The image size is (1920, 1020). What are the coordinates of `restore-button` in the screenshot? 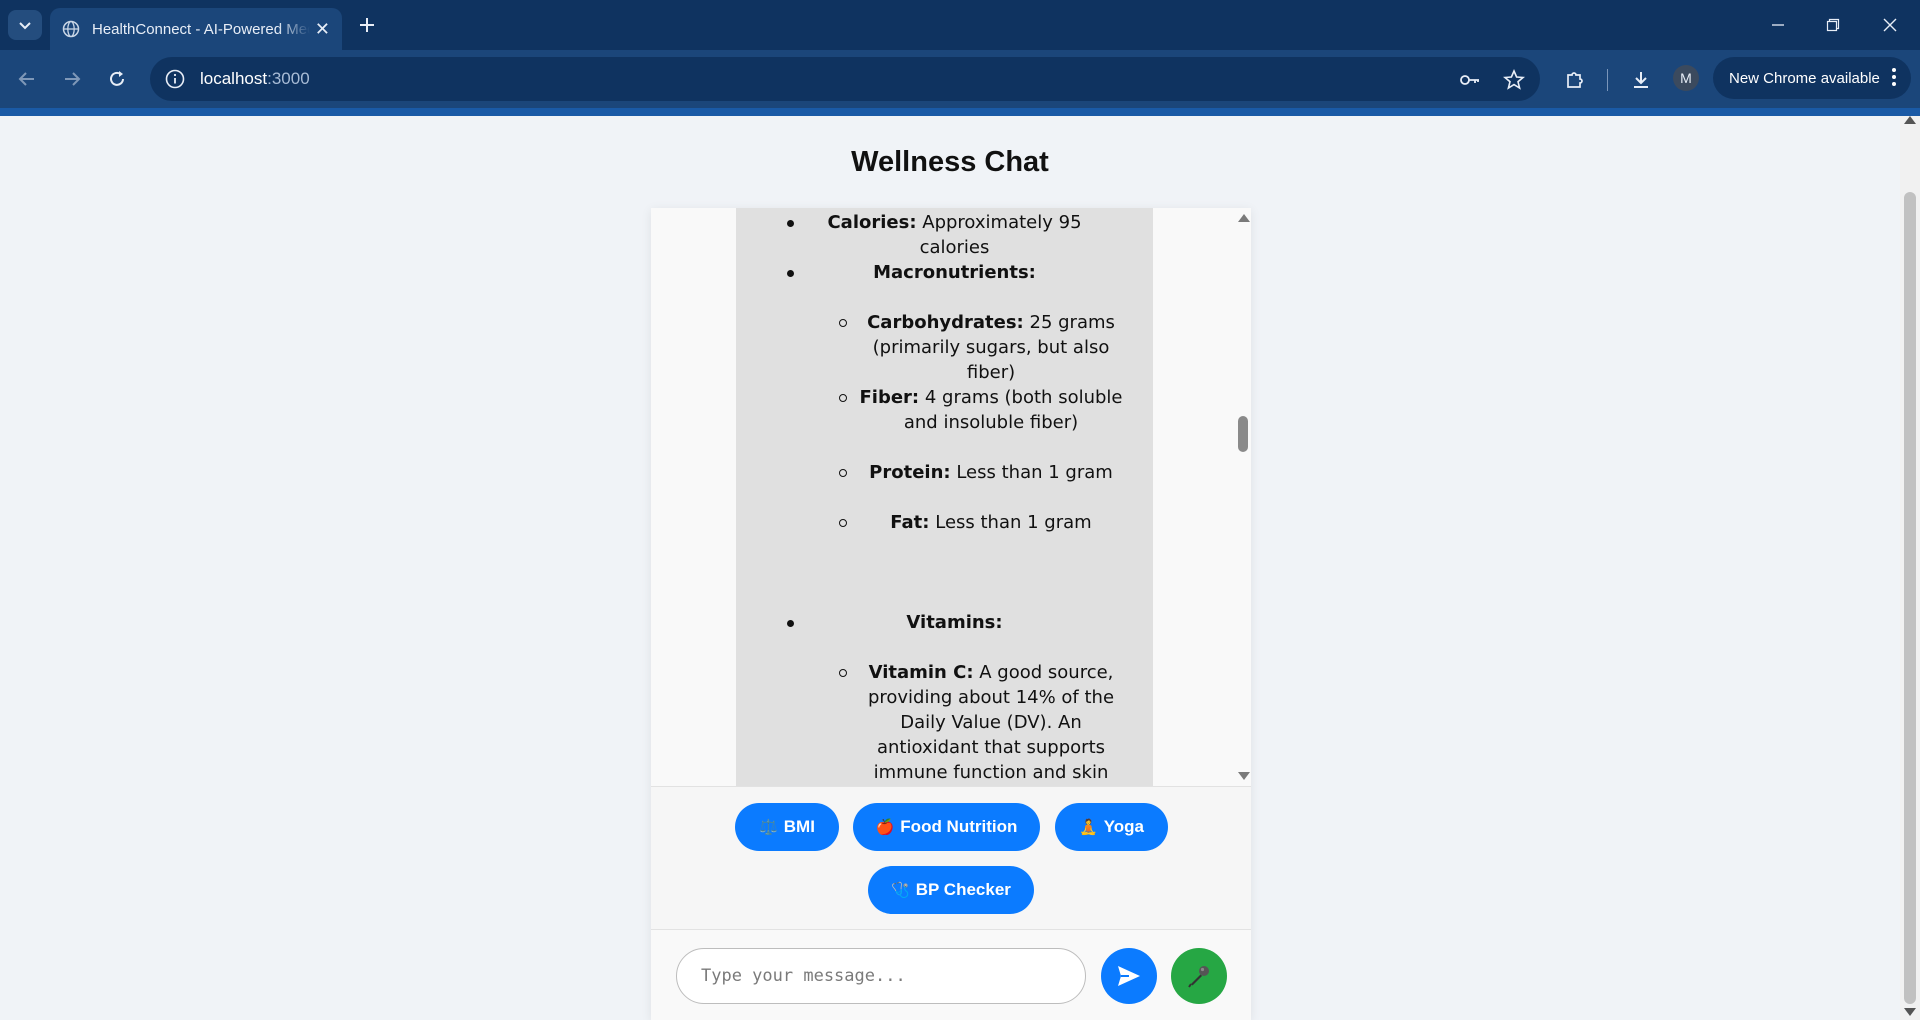 It's located at (1833, 25).